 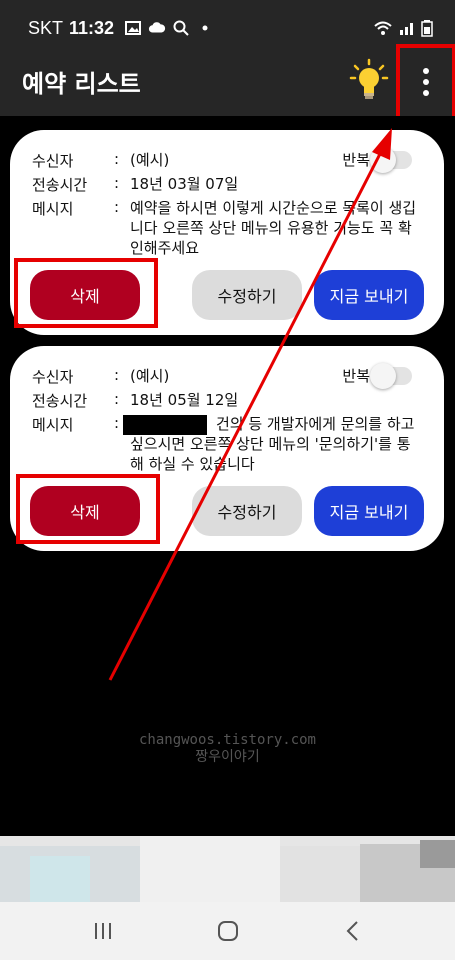 I want to click on watermark-url: changwoos.tistory.com, so click(x=227, y=740).